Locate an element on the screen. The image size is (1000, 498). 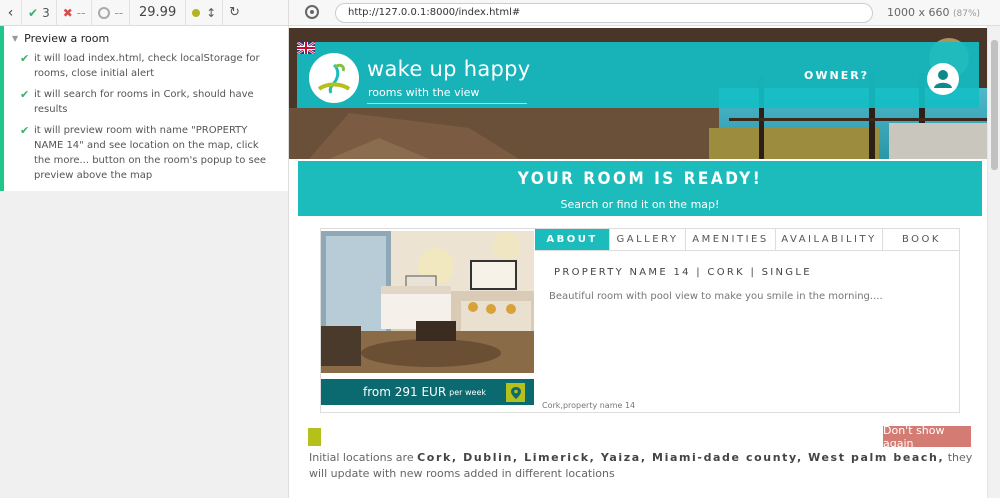
caret-down-icon: ▼ is located at coordinates (15, 38).